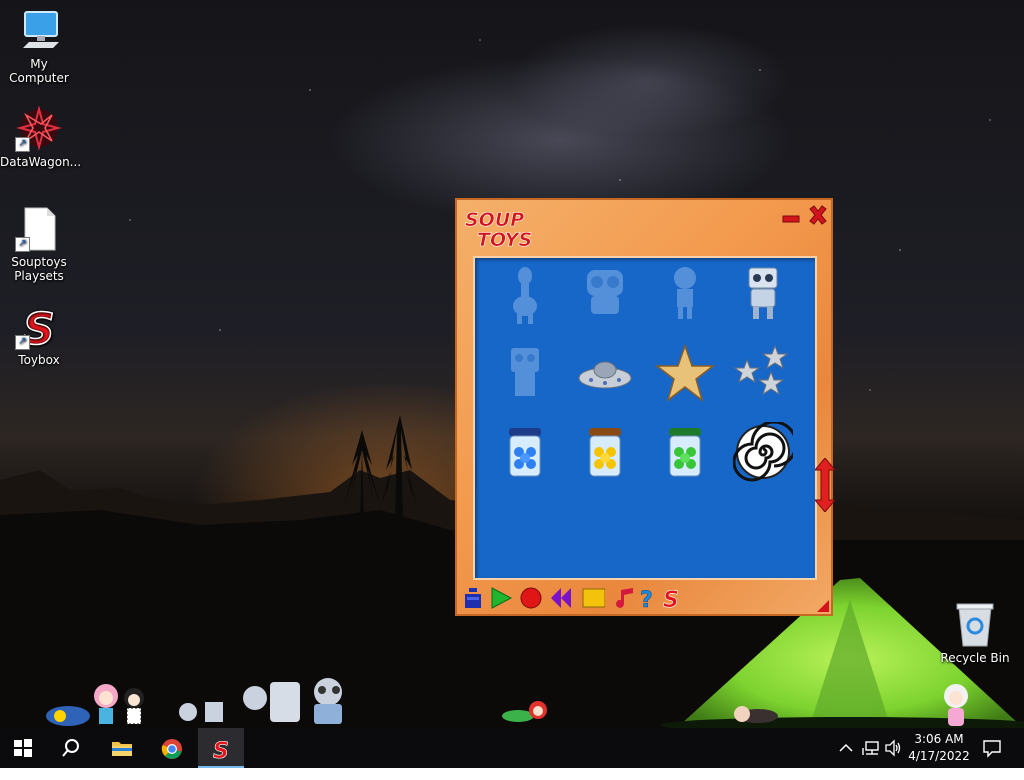  Describe the element at coordinates (501, 598) in the screenshot. I see `play-icon` at that location.